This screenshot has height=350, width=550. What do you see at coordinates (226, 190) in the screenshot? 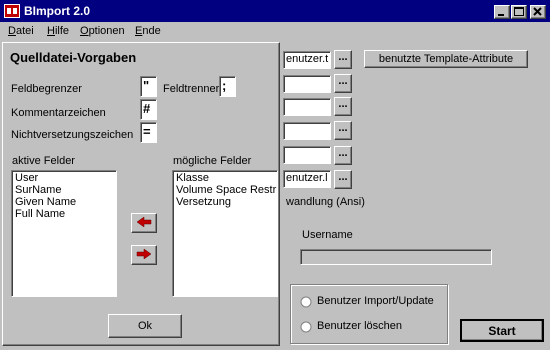
I see `list-item: Volume Space Restri` at bounding box center [226, 190].